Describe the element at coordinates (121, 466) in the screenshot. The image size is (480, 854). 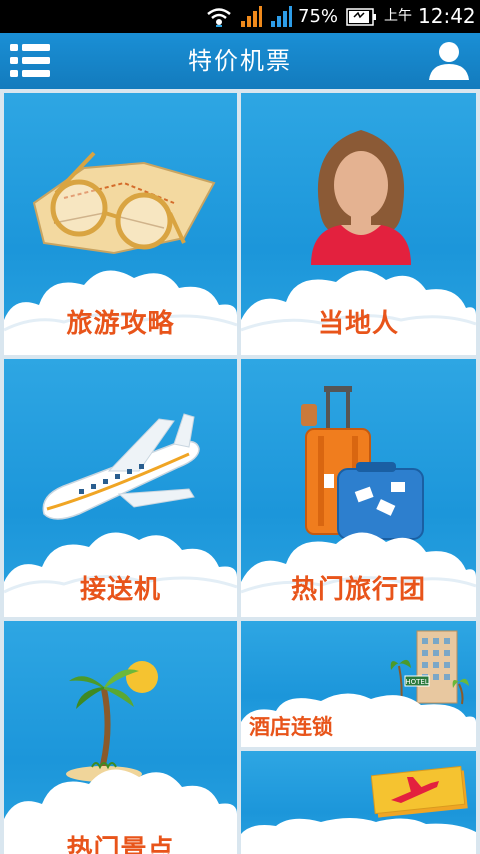
I see `airplane-icon` at that location.